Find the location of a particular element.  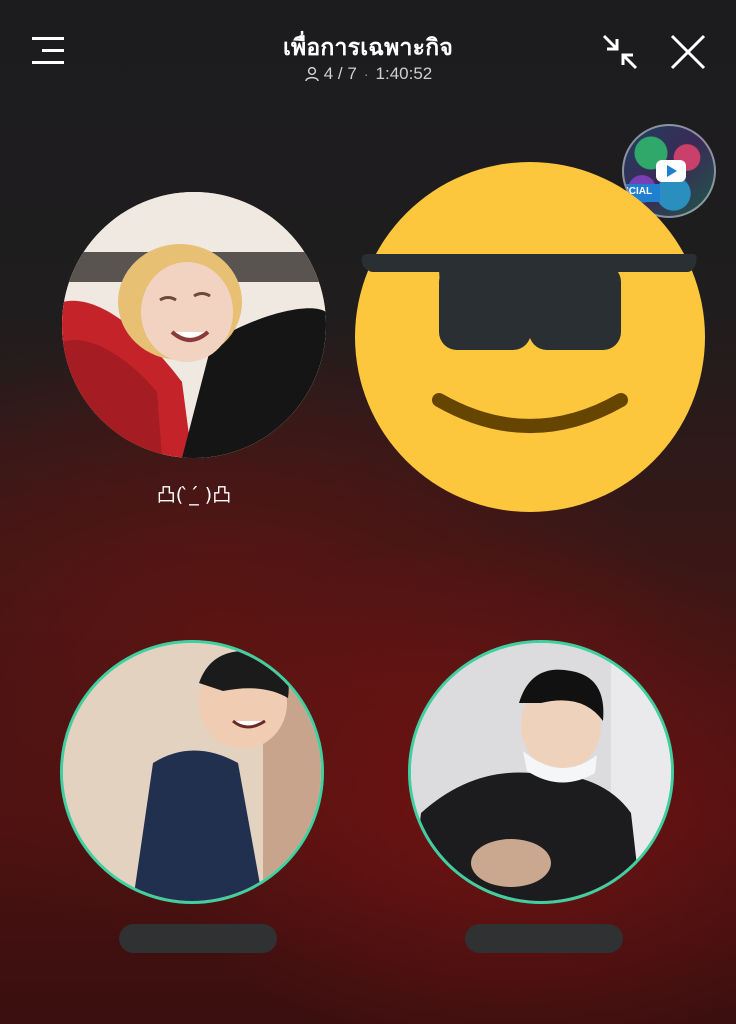

participant-name-1: 凸( ̀_́ )凸 is located at coordinates (194, 495).